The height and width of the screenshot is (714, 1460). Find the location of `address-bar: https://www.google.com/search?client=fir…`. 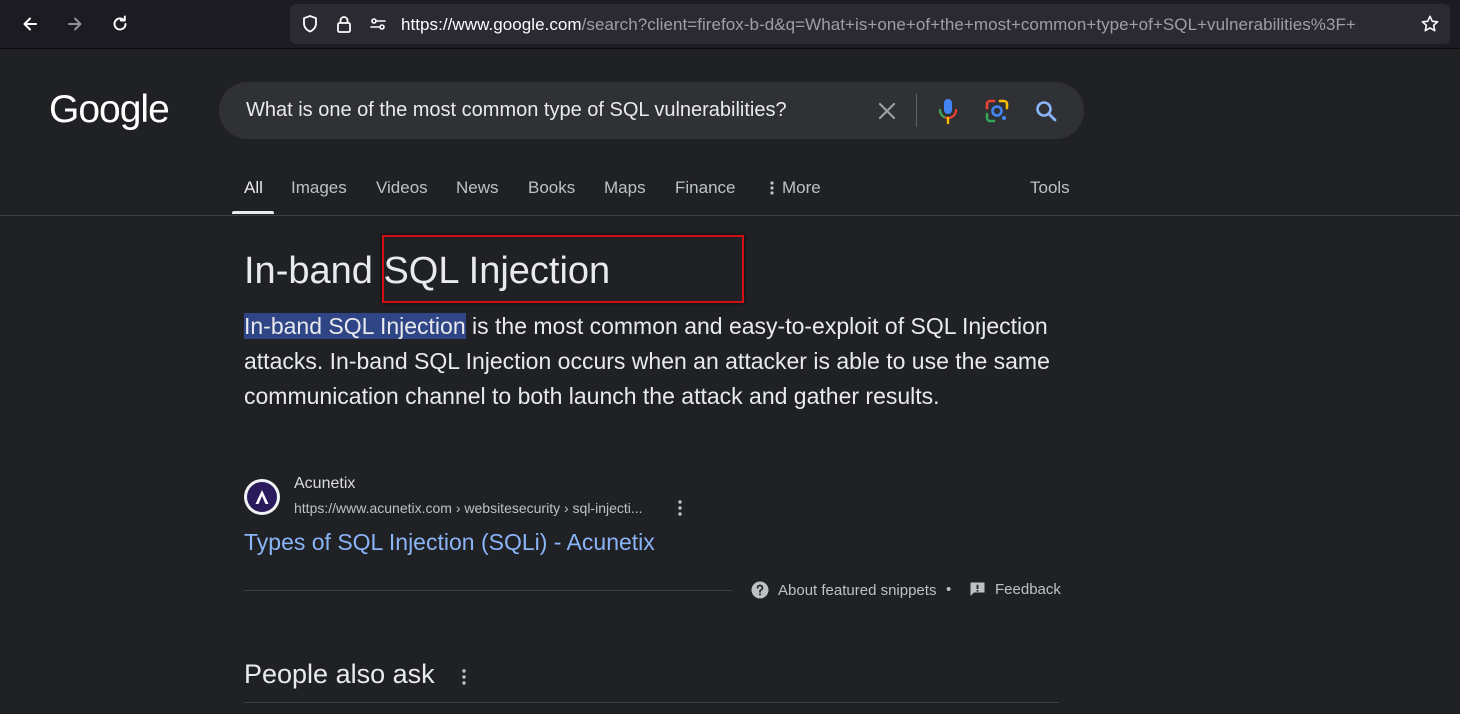

address-bar: https://www.google.com/search?client=fir… is located at coordinates (870, 24).